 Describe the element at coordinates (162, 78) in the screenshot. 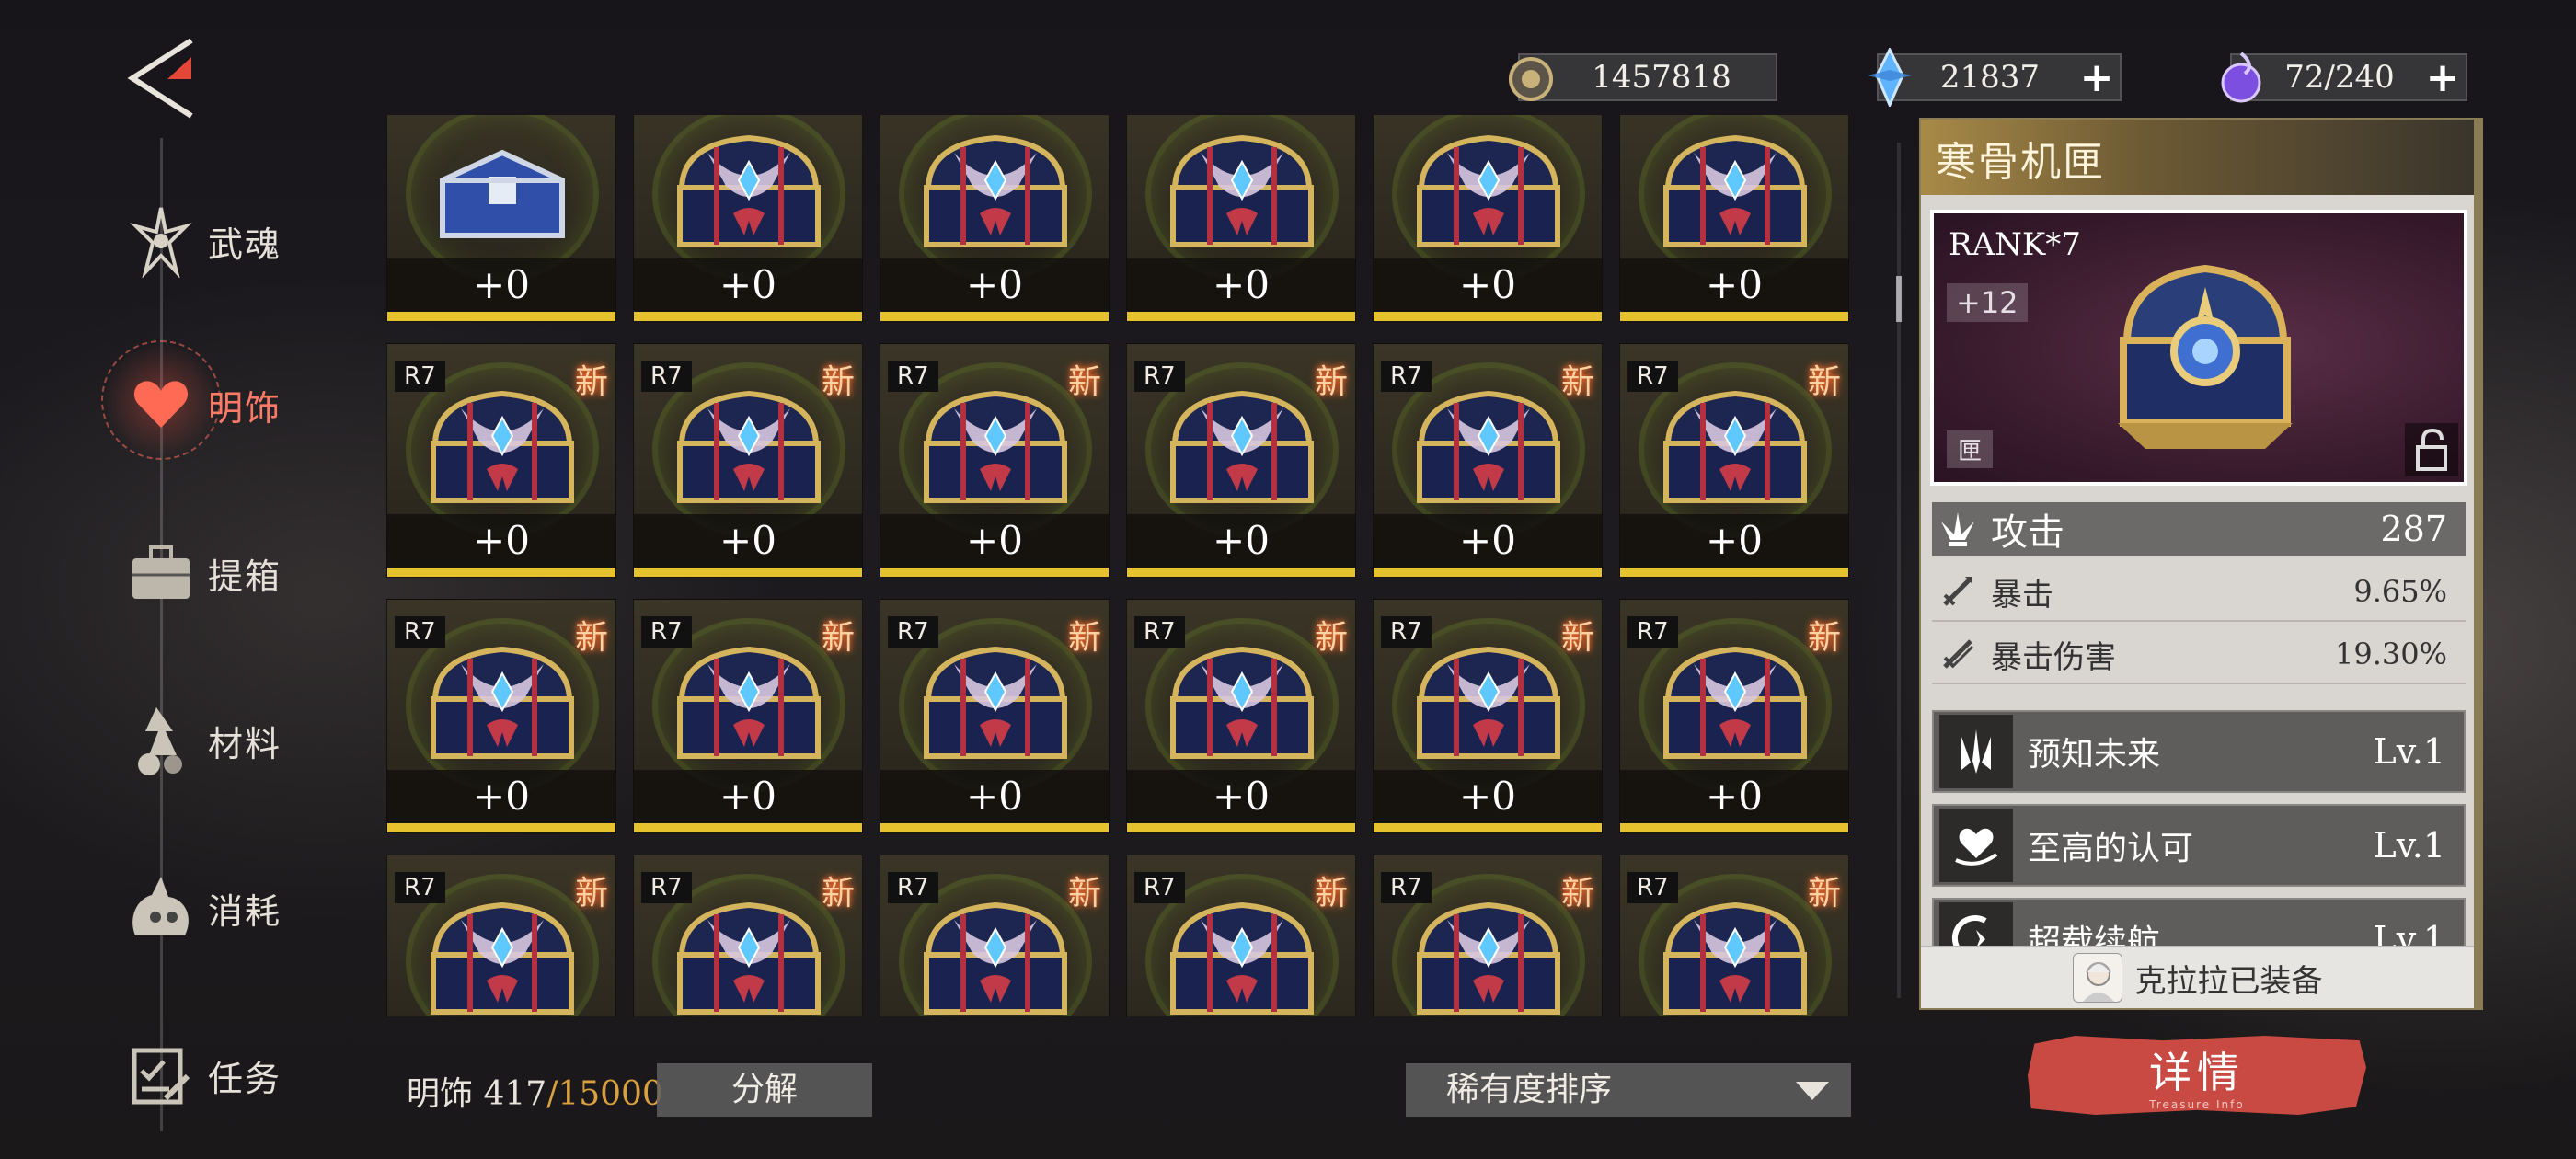

I see `back-button` at that location.